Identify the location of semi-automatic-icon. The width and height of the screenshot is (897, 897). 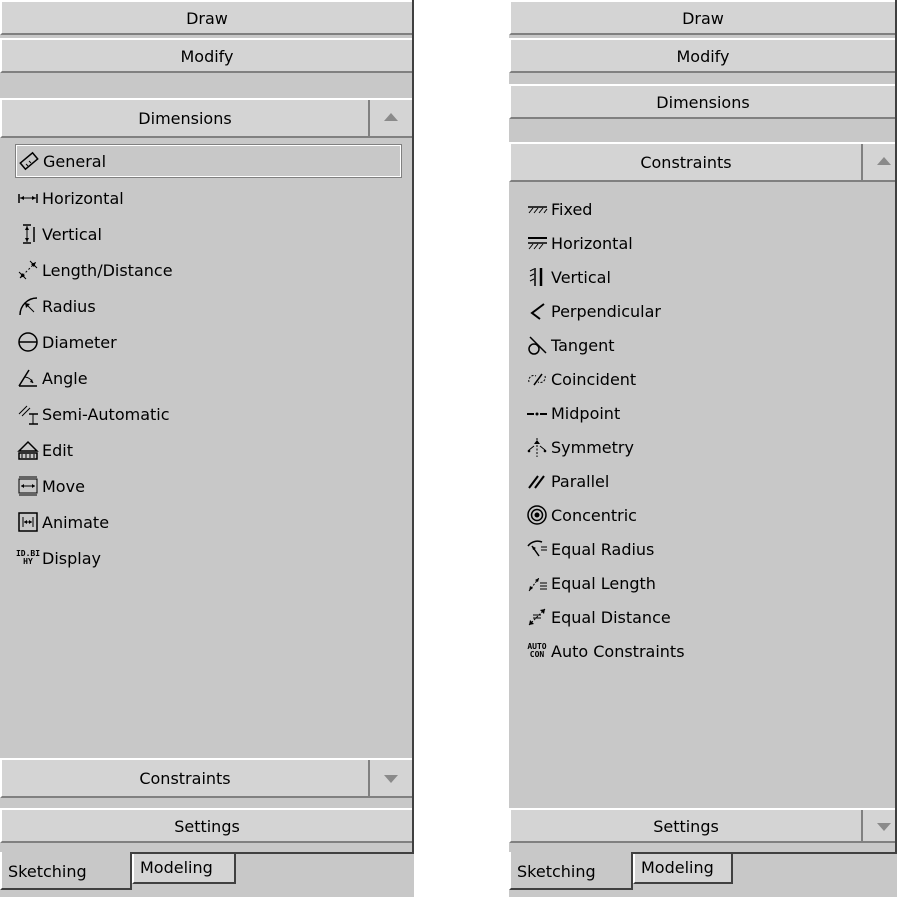
(28, 414).